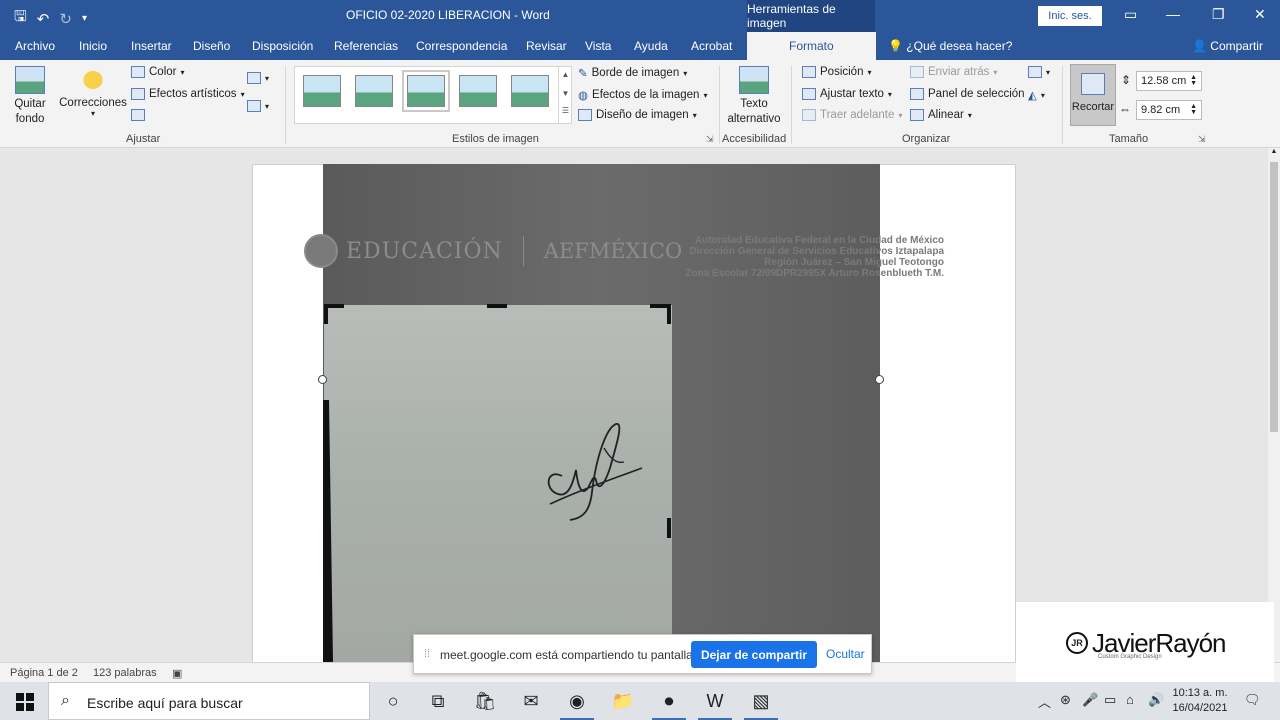 The height and width of the screenshot is (720, 1280). I want to click on tab-formato: Formato, so click(811, 46).